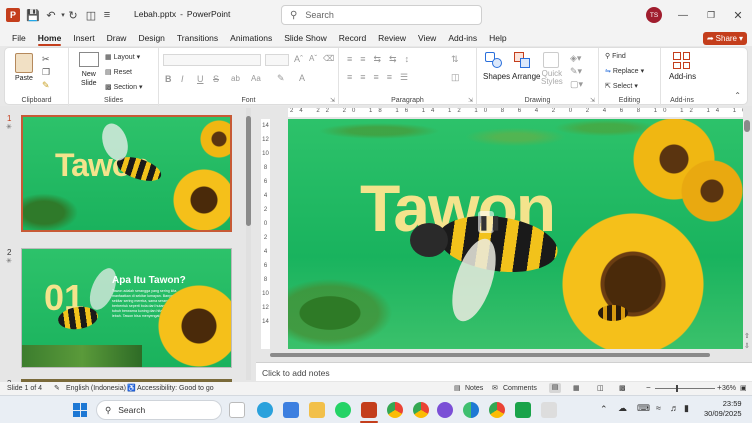 The image size is (752, 423). I want to click on tab-animations: Animations, so click(251, 38).